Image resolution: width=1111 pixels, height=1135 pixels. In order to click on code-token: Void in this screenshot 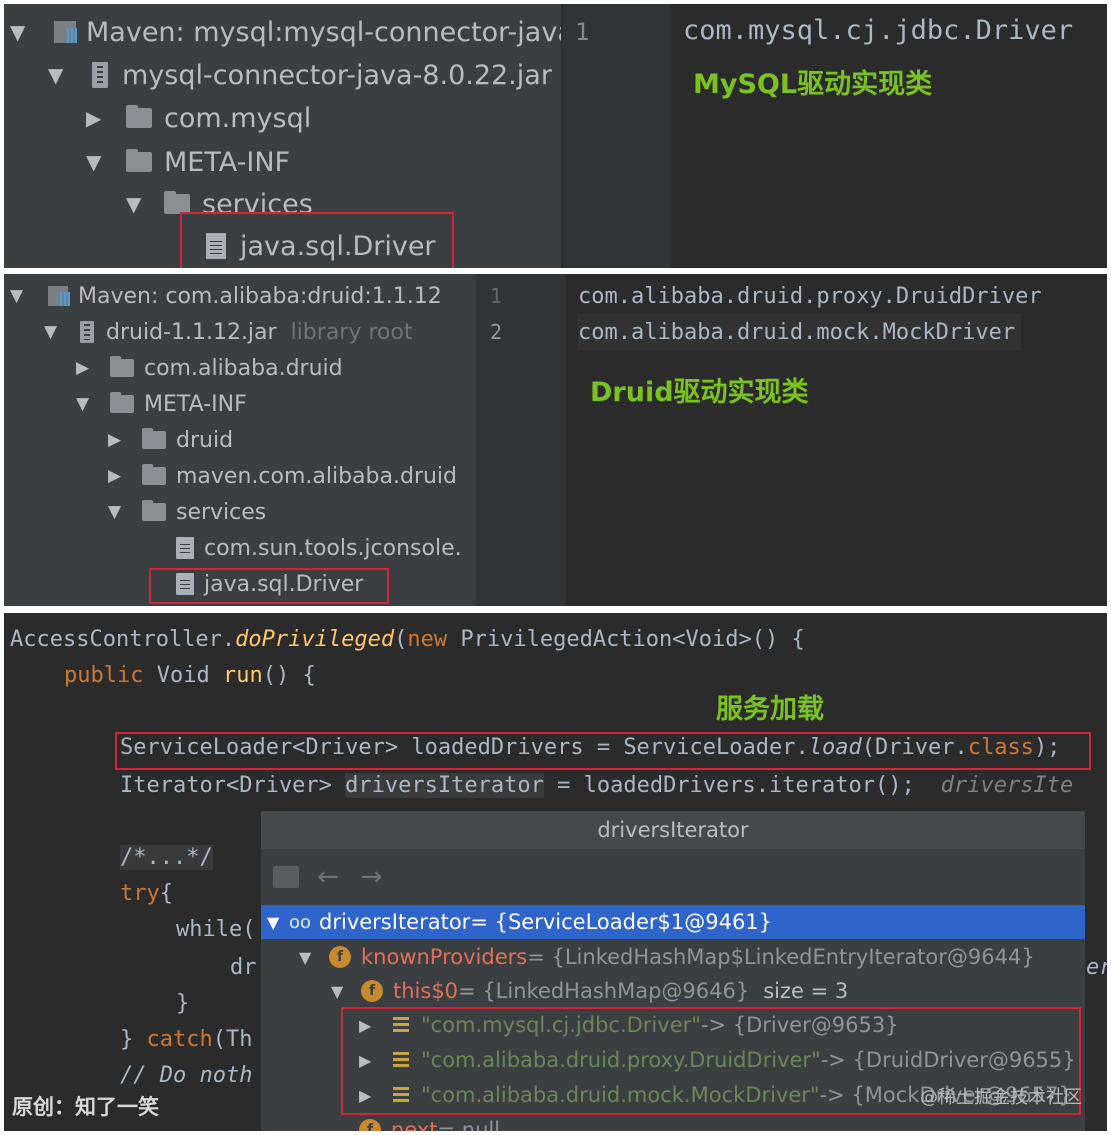, I will do `click(183, 675)`.